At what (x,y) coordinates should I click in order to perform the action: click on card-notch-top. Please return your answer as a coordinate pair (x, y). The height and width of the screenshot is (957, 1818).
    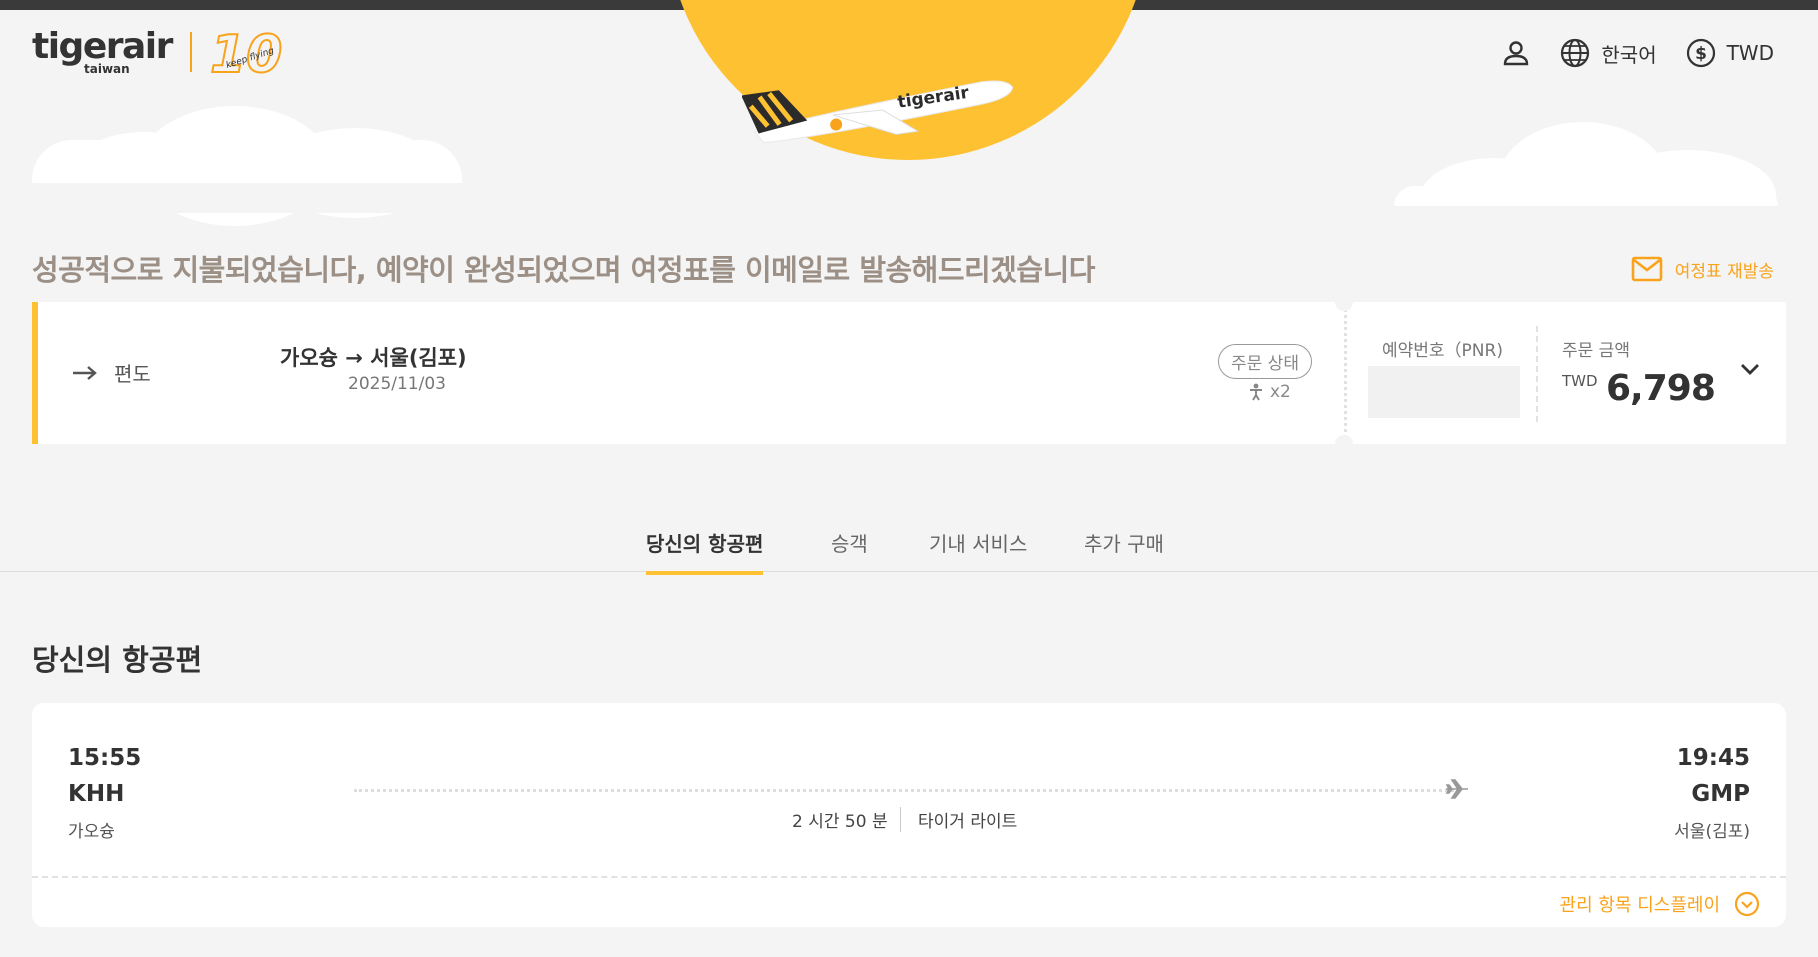
    Looking at the image, I should click on (1344, 302).